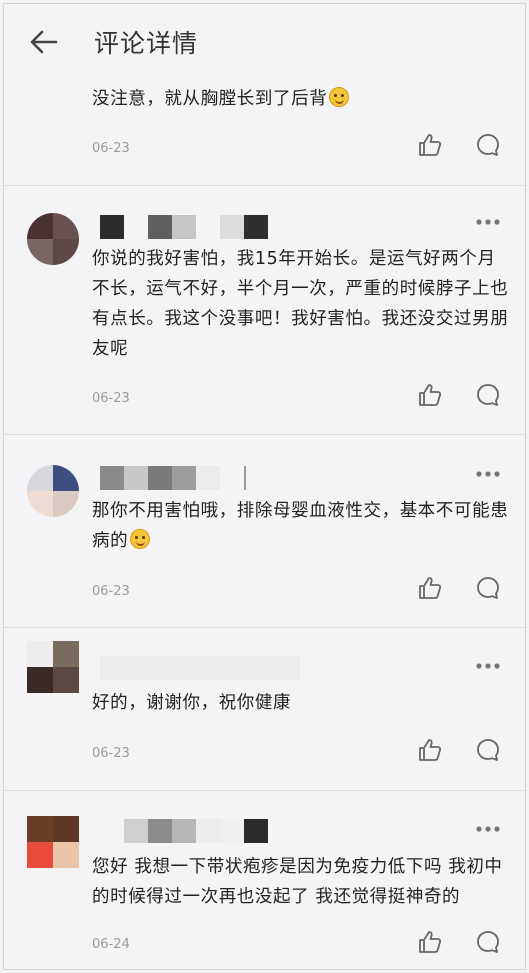 This screenshot has width=529, height=973. I want to click on header-bar: 评论详情, so click(264, 40).